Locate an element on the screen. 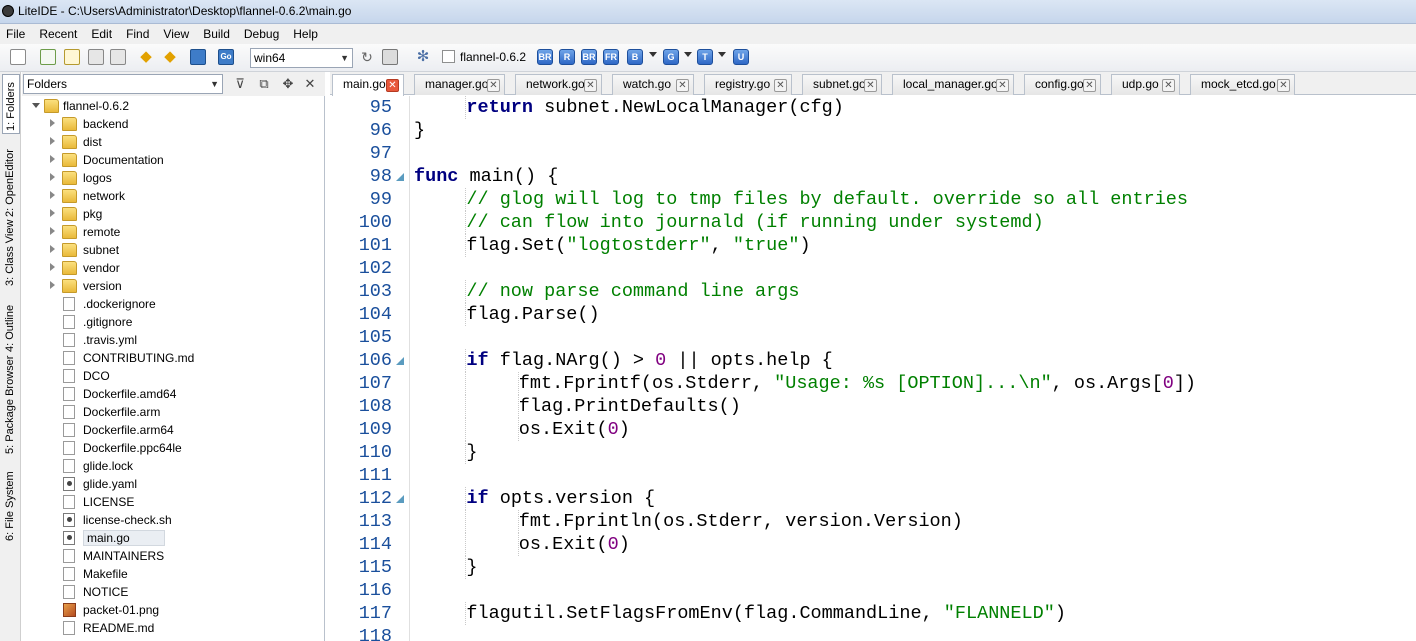 The image size is (1416, 641). tree-folder: logos is located at coordinates (173, 178).